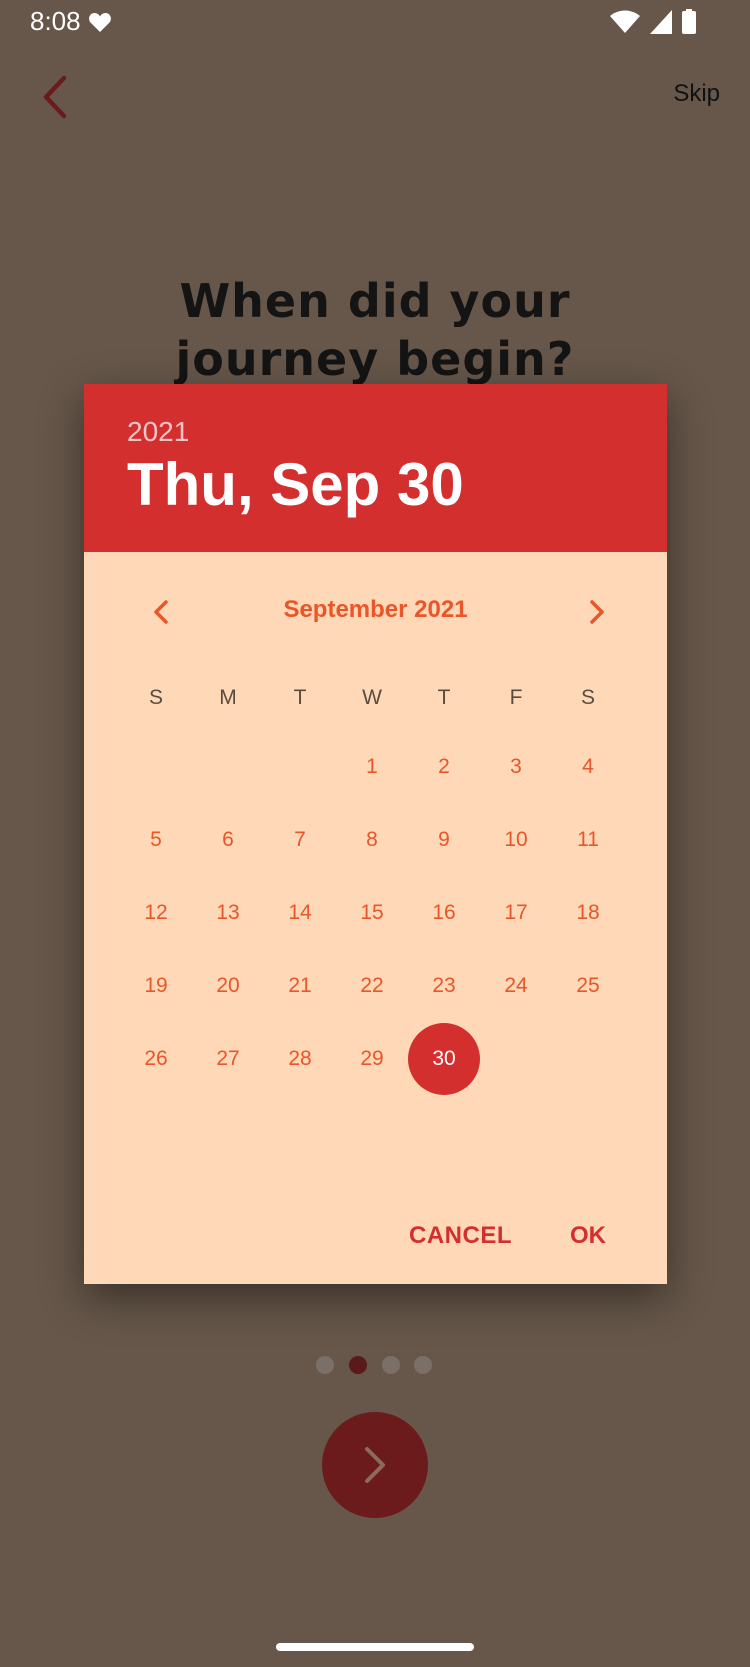  Describe the element at coordinates (516, 840) in the screenshot. I see `calendar-day: 10` at that location.